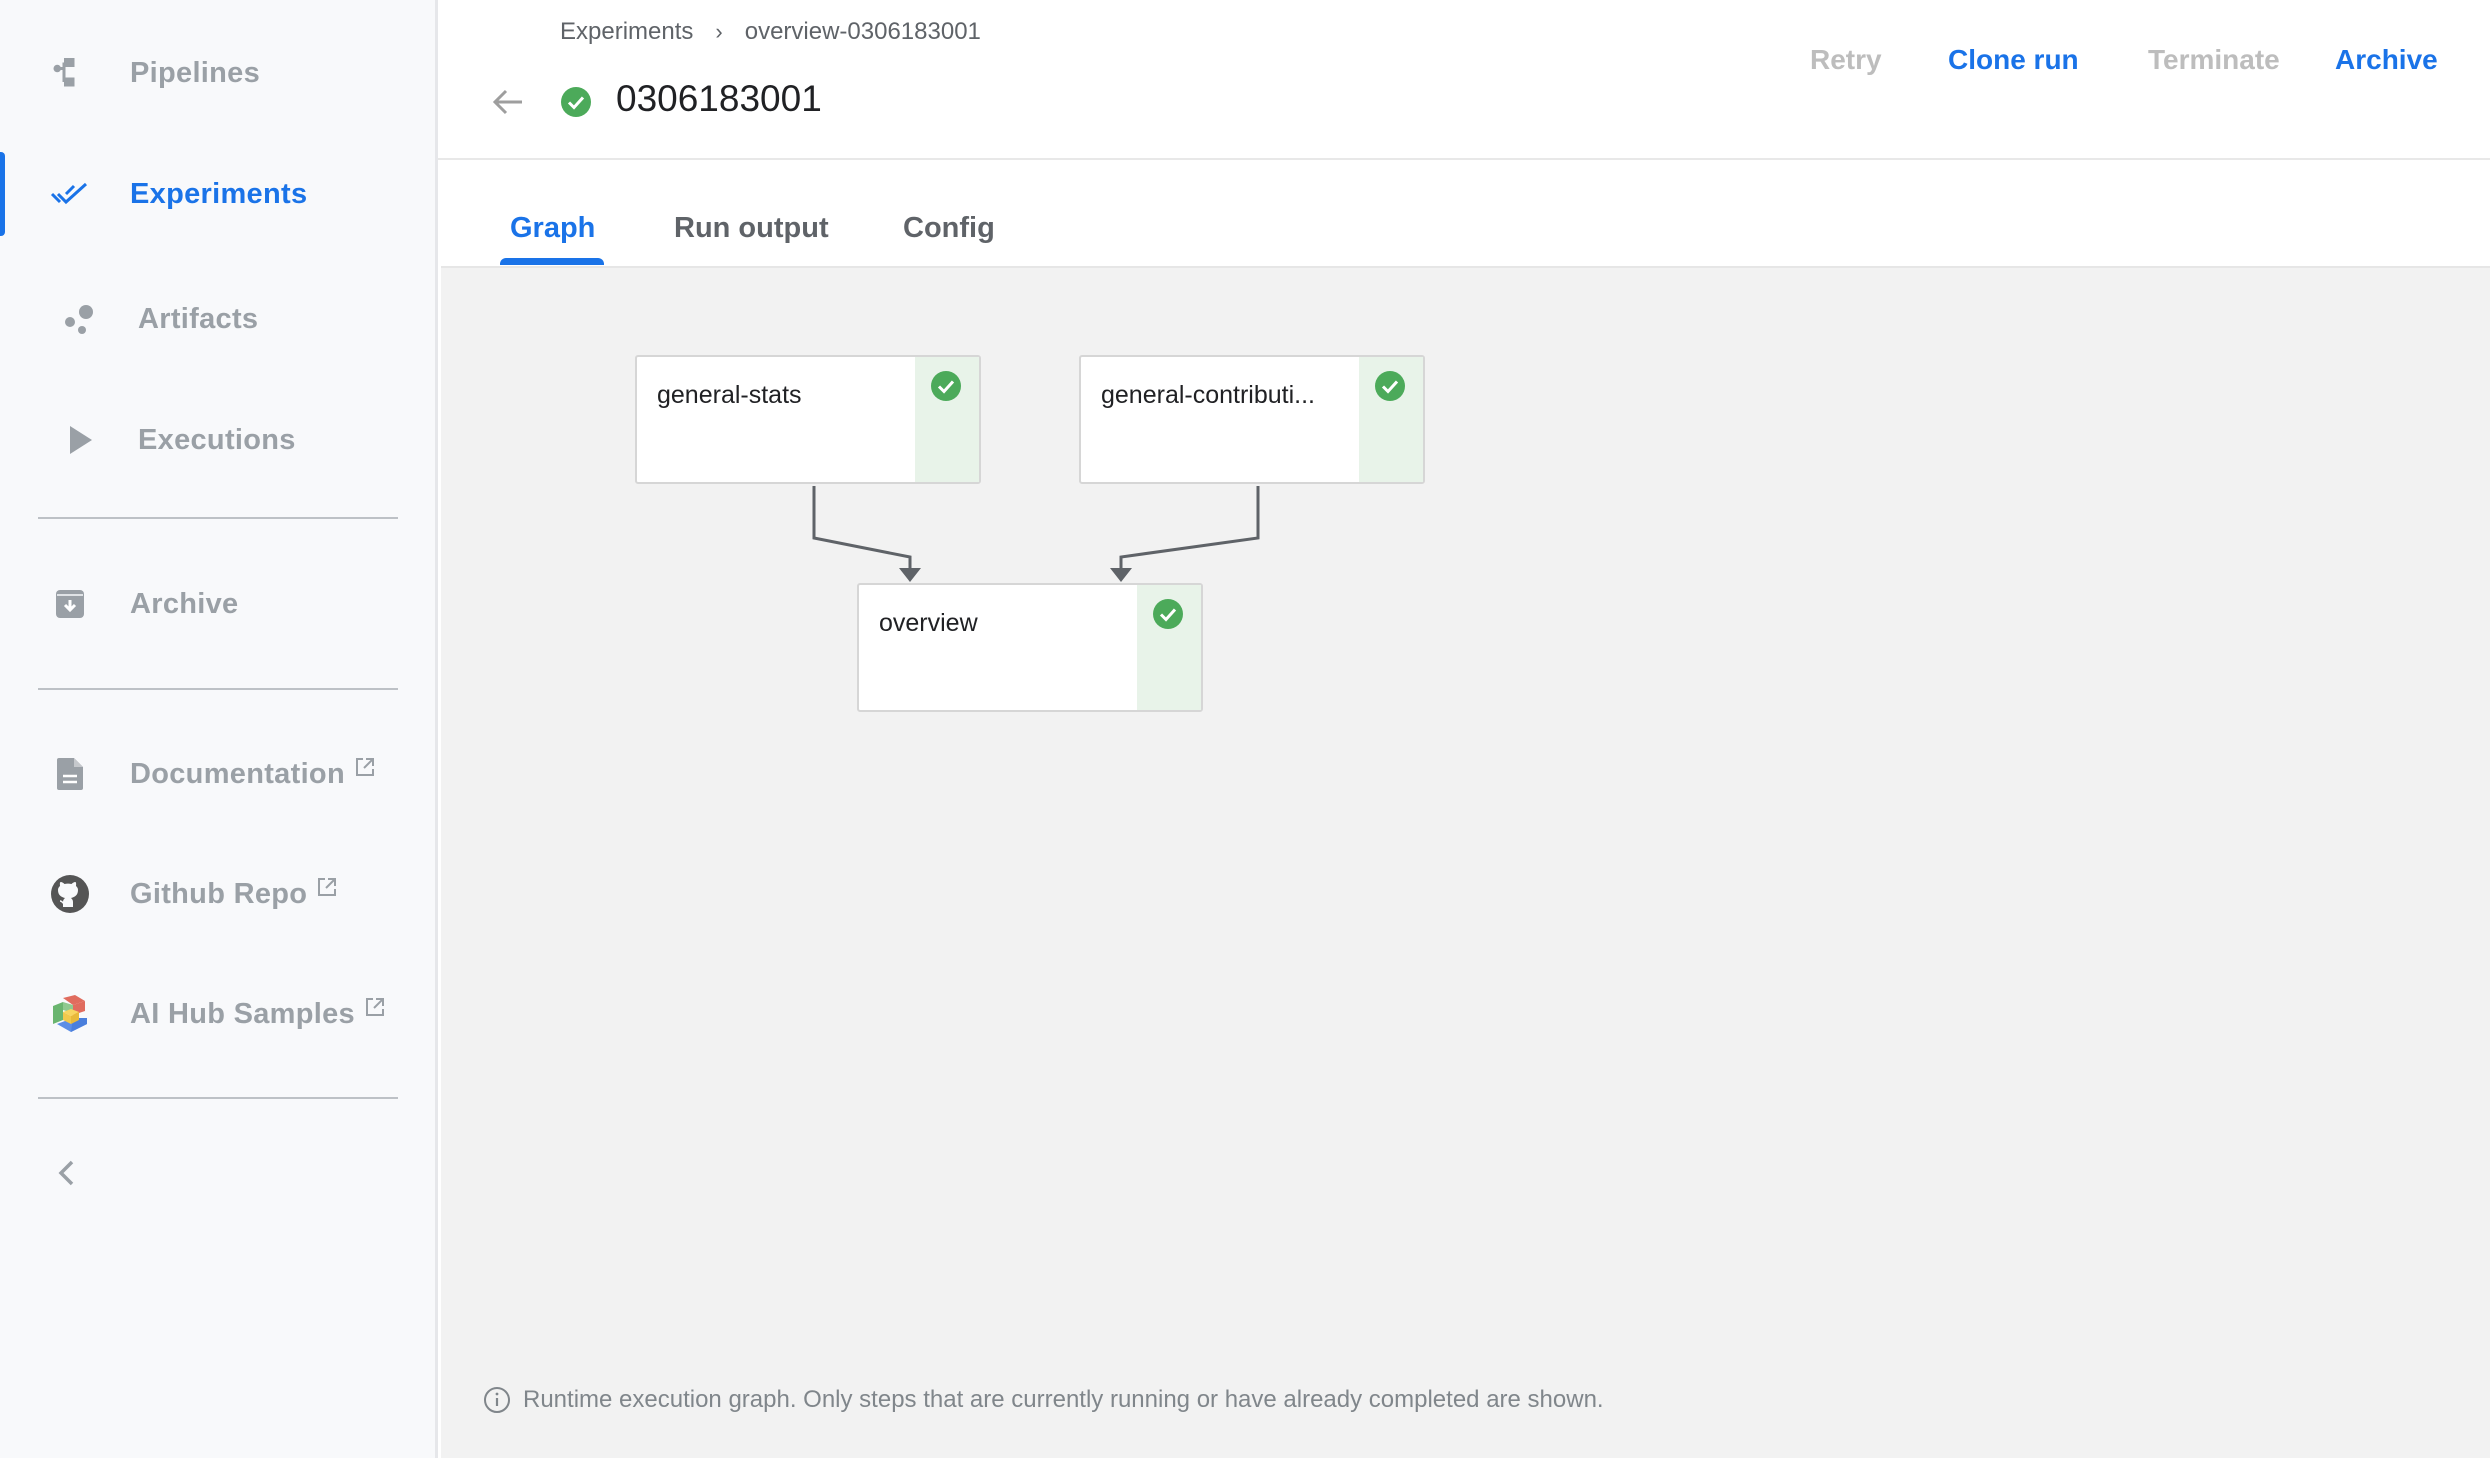 The height and width of the screenshot is (1458, 2490). I want to click on pipelines-icon, so click(70, 73).